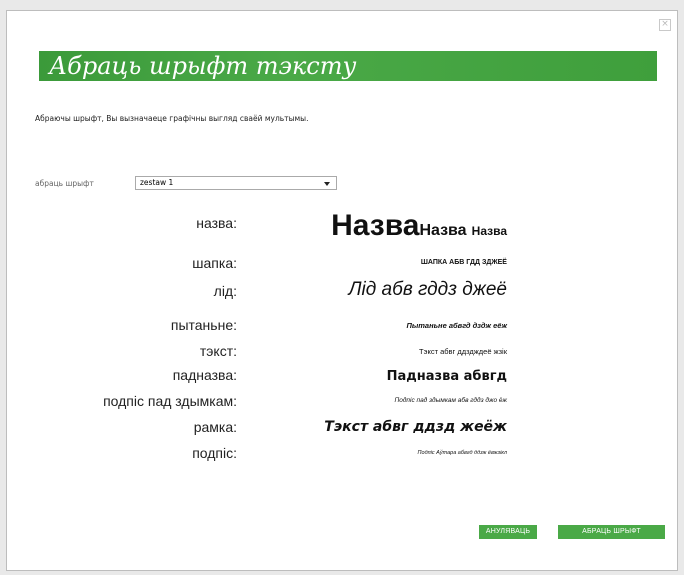  Describe the element at coordinates (508, 532) in the screenshot. I see `cancel-button: АНУЛЯВАЦЬ` at that location.